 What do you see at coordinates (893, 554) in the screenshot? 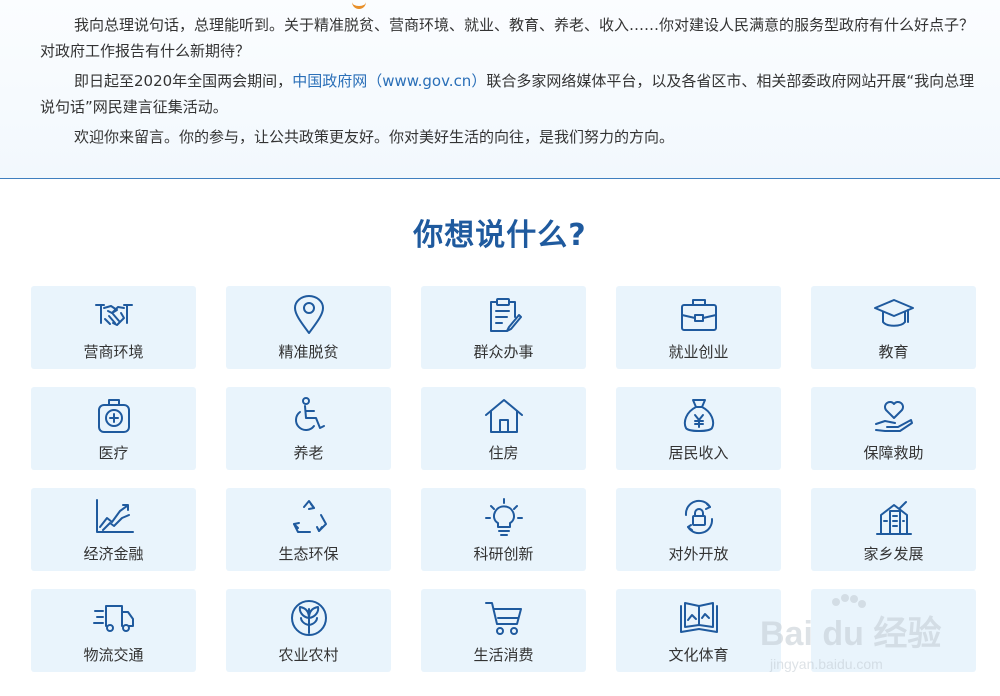
I see `category-label: 家乡发展` at bounding box center [893, 554].